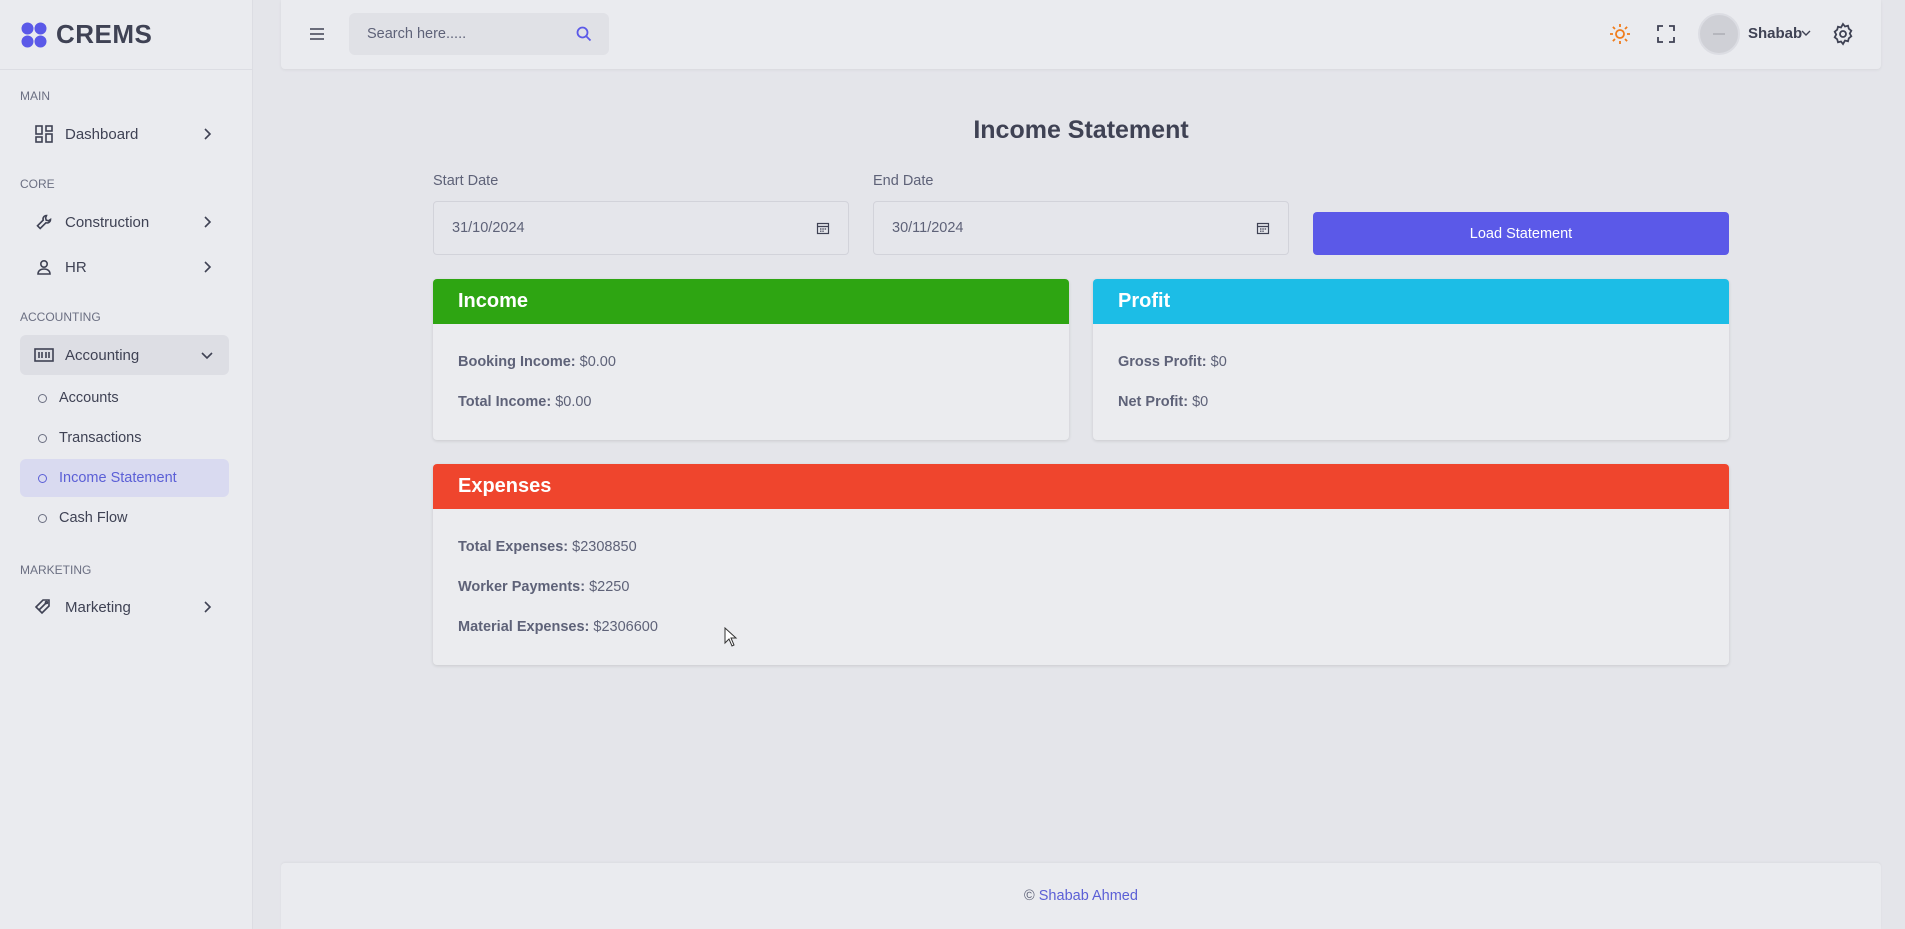 The height and width of the screenshot is (929, 1905). Describe the element at coordinates (44, 607) in the screenshot. I see `tag-icon` at that location.